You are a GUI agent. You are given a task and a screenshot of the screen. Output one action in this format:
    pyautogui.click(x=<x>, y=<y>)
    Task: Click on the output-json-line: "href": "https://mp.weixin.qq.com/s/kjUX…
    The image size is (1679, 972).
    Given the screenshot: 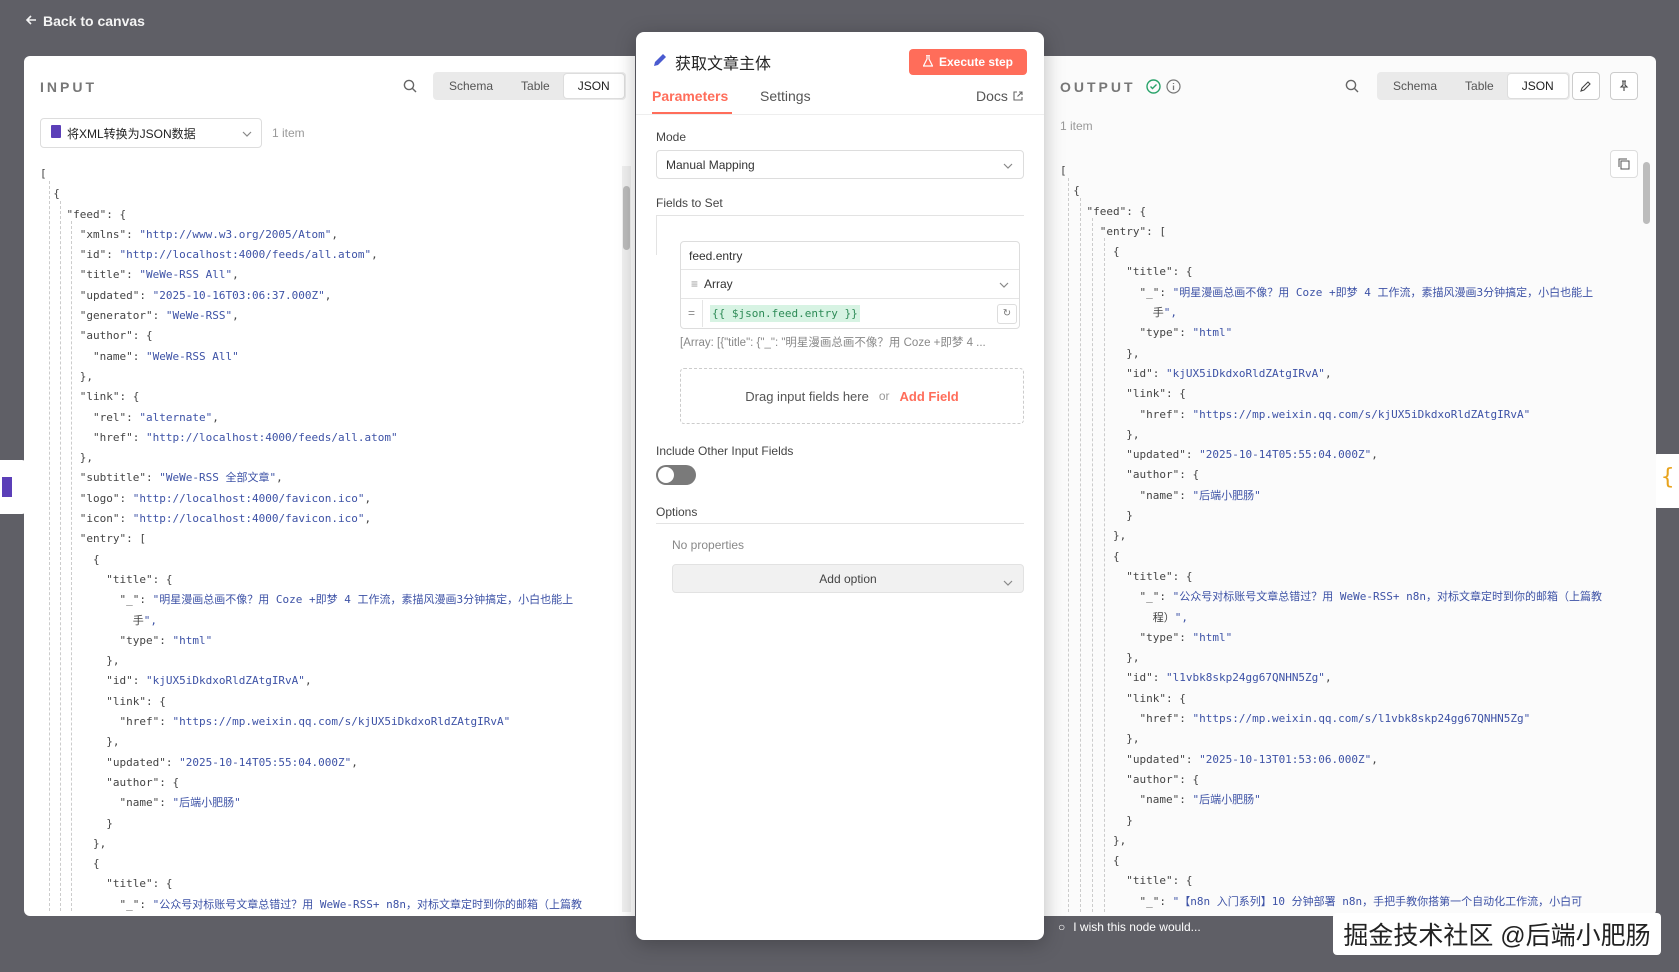 What is the action you would take?
    pyautogui.click(x=1335, y=414)
    